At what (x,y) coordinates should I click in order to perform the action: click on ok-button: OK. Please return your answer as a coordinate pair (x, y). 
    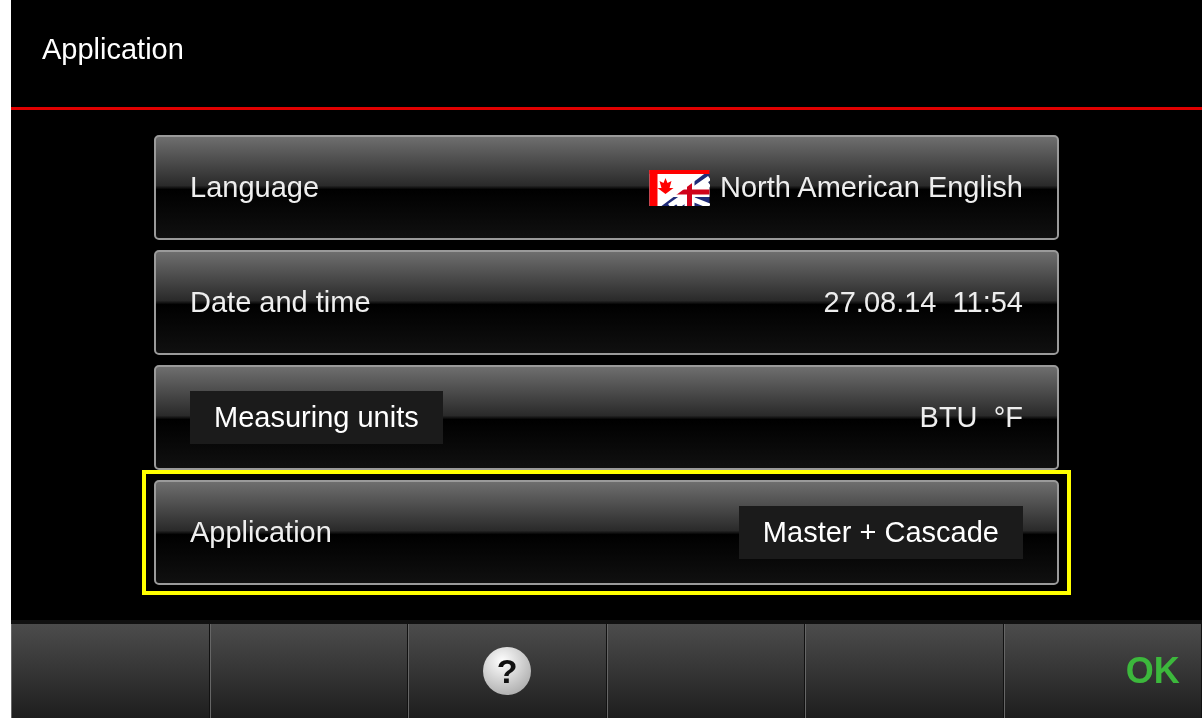
    Looking at the image, I should click on (1102, 671).